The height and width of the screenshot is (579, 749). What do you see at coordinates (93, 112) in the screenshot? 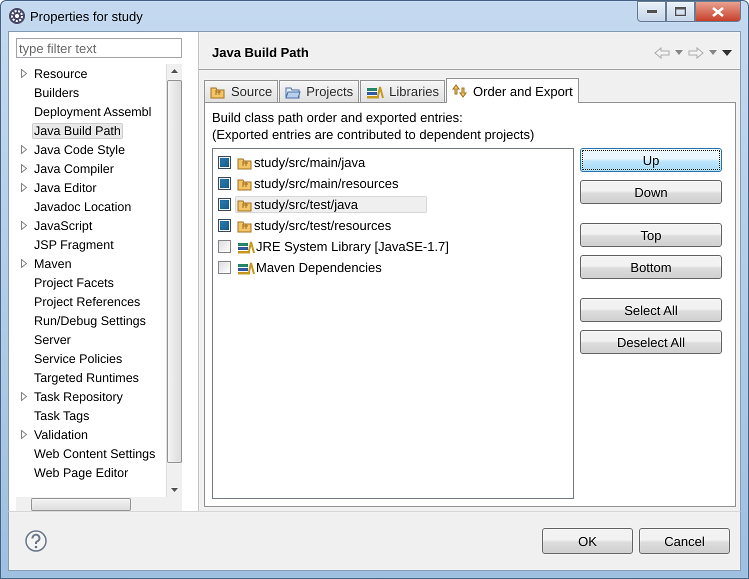
I see `tree-item: Deployment Assembl` at bounding box center [93, 112].